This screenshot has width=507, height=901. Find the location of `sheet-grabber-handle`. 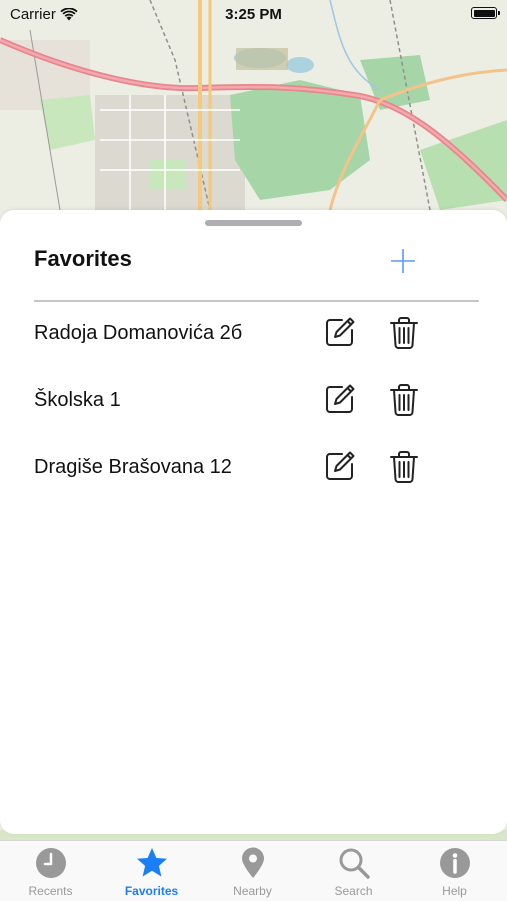

sheet-grabber-handle is located at coordinates (253, 223).